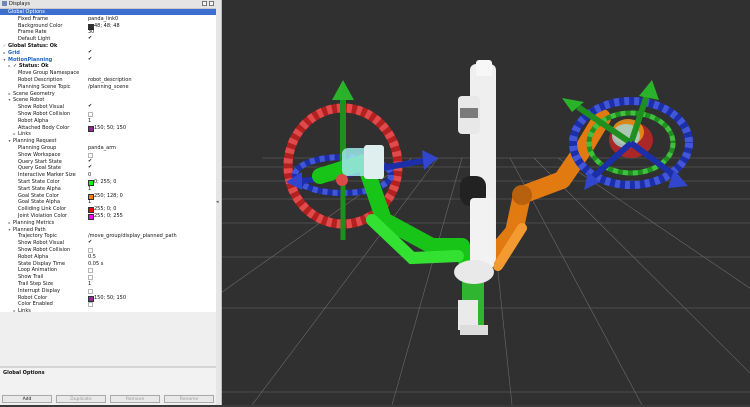  Describe the element at coordinates (108, 168) in the screenshot. I see `tree-row: Query Goal State ✔` at that location.